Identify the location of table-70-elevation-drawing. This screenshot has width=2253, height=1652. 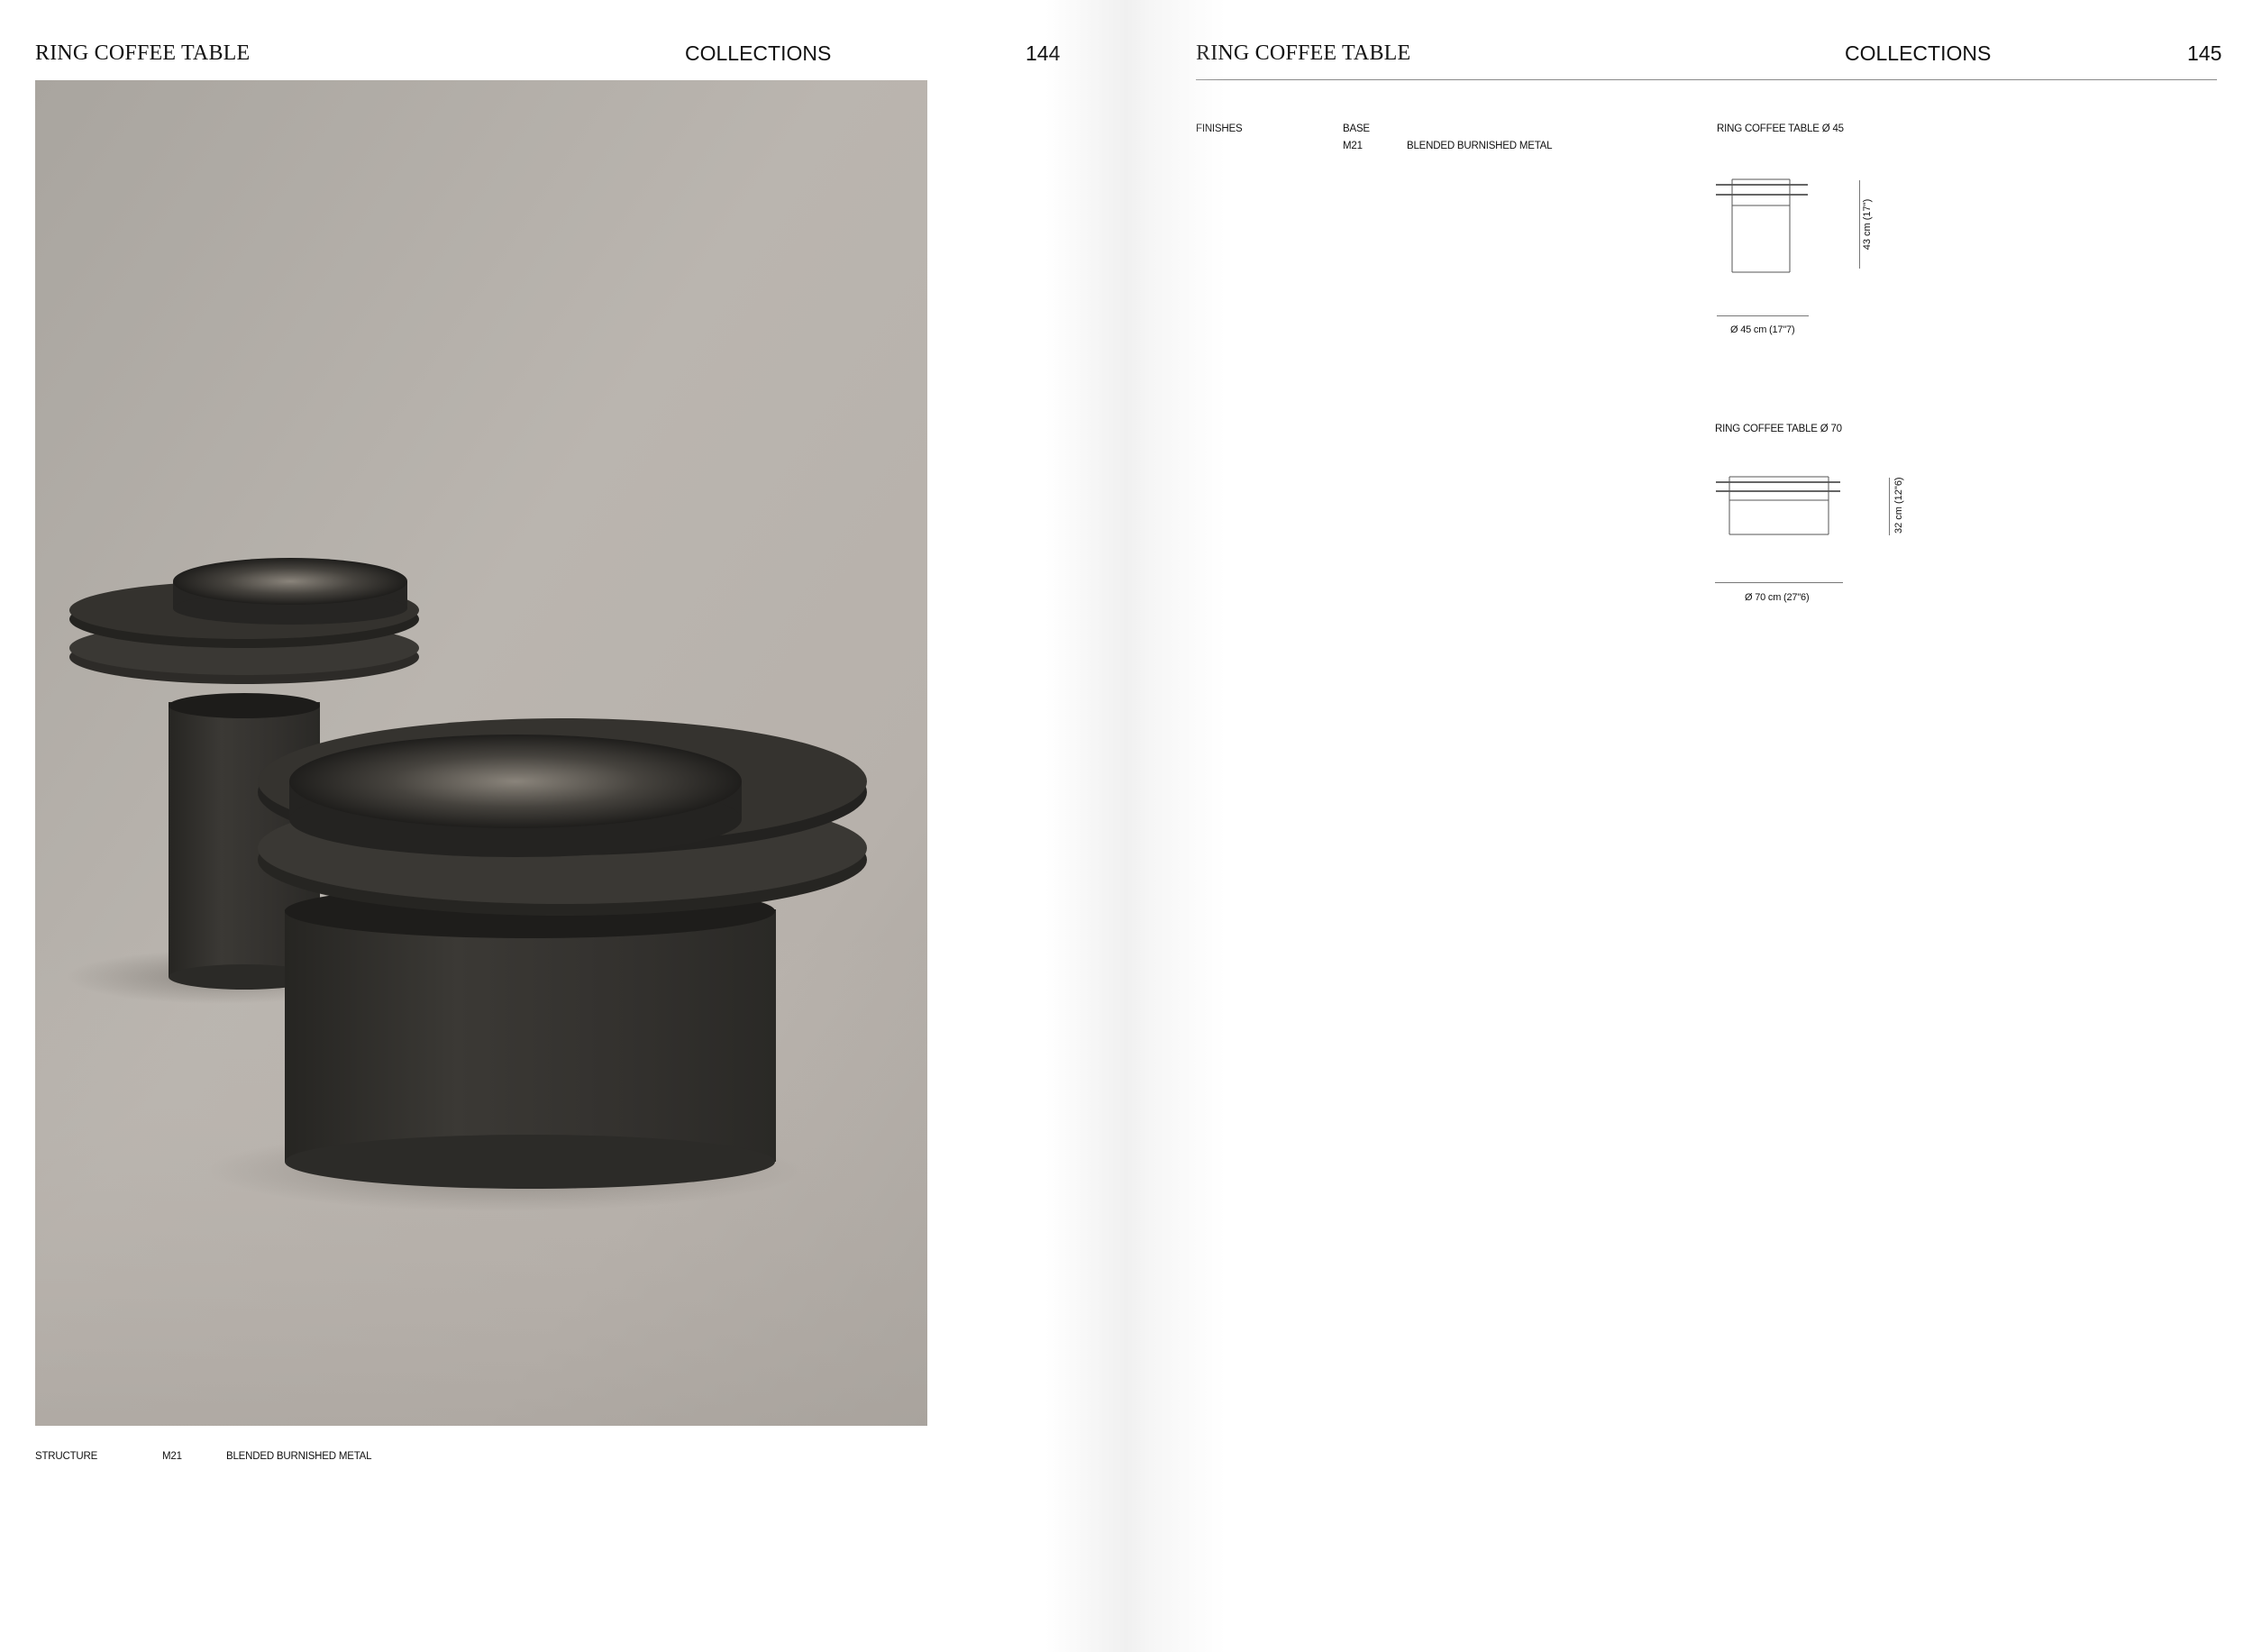
(1778, 506).